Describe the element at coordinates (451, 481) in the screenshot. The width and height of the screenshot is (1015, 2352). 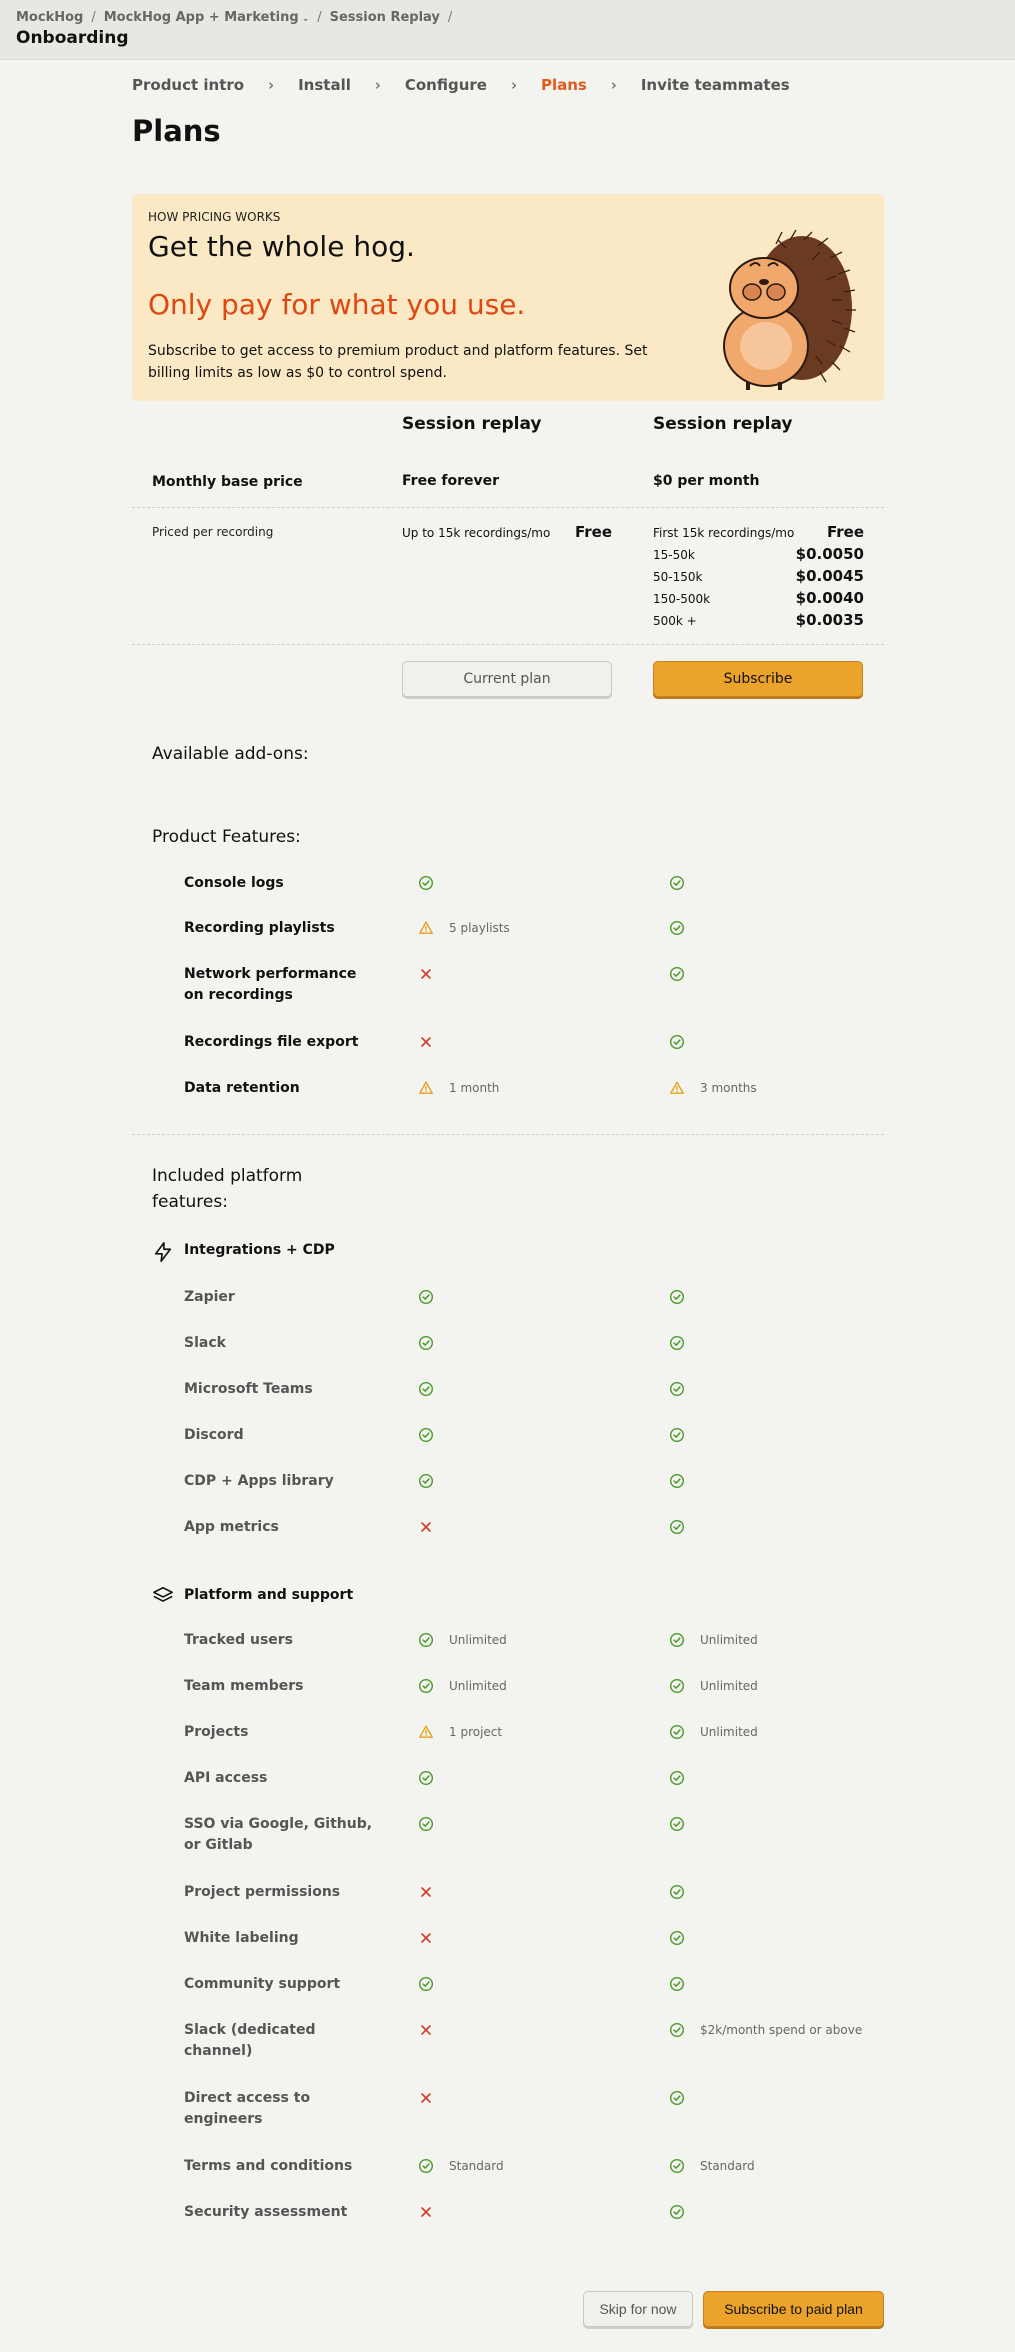
I see `plan-free-base-price: Free forever` at that location.